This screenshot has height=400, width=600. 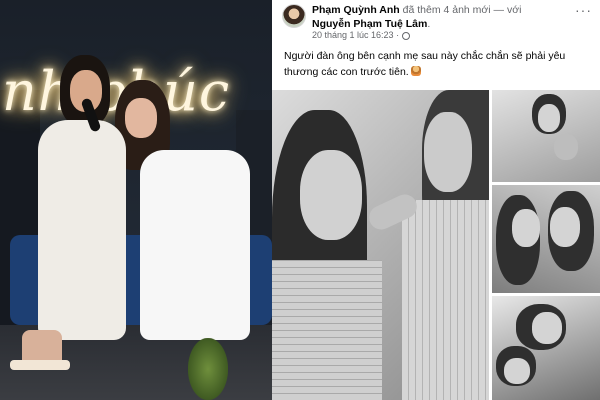 What do you see at coordinates (460, 10) in the screenshot?
I see `post-action-text: đã thêm 4 ảnh mới — với` at bounding box center [460, 10].